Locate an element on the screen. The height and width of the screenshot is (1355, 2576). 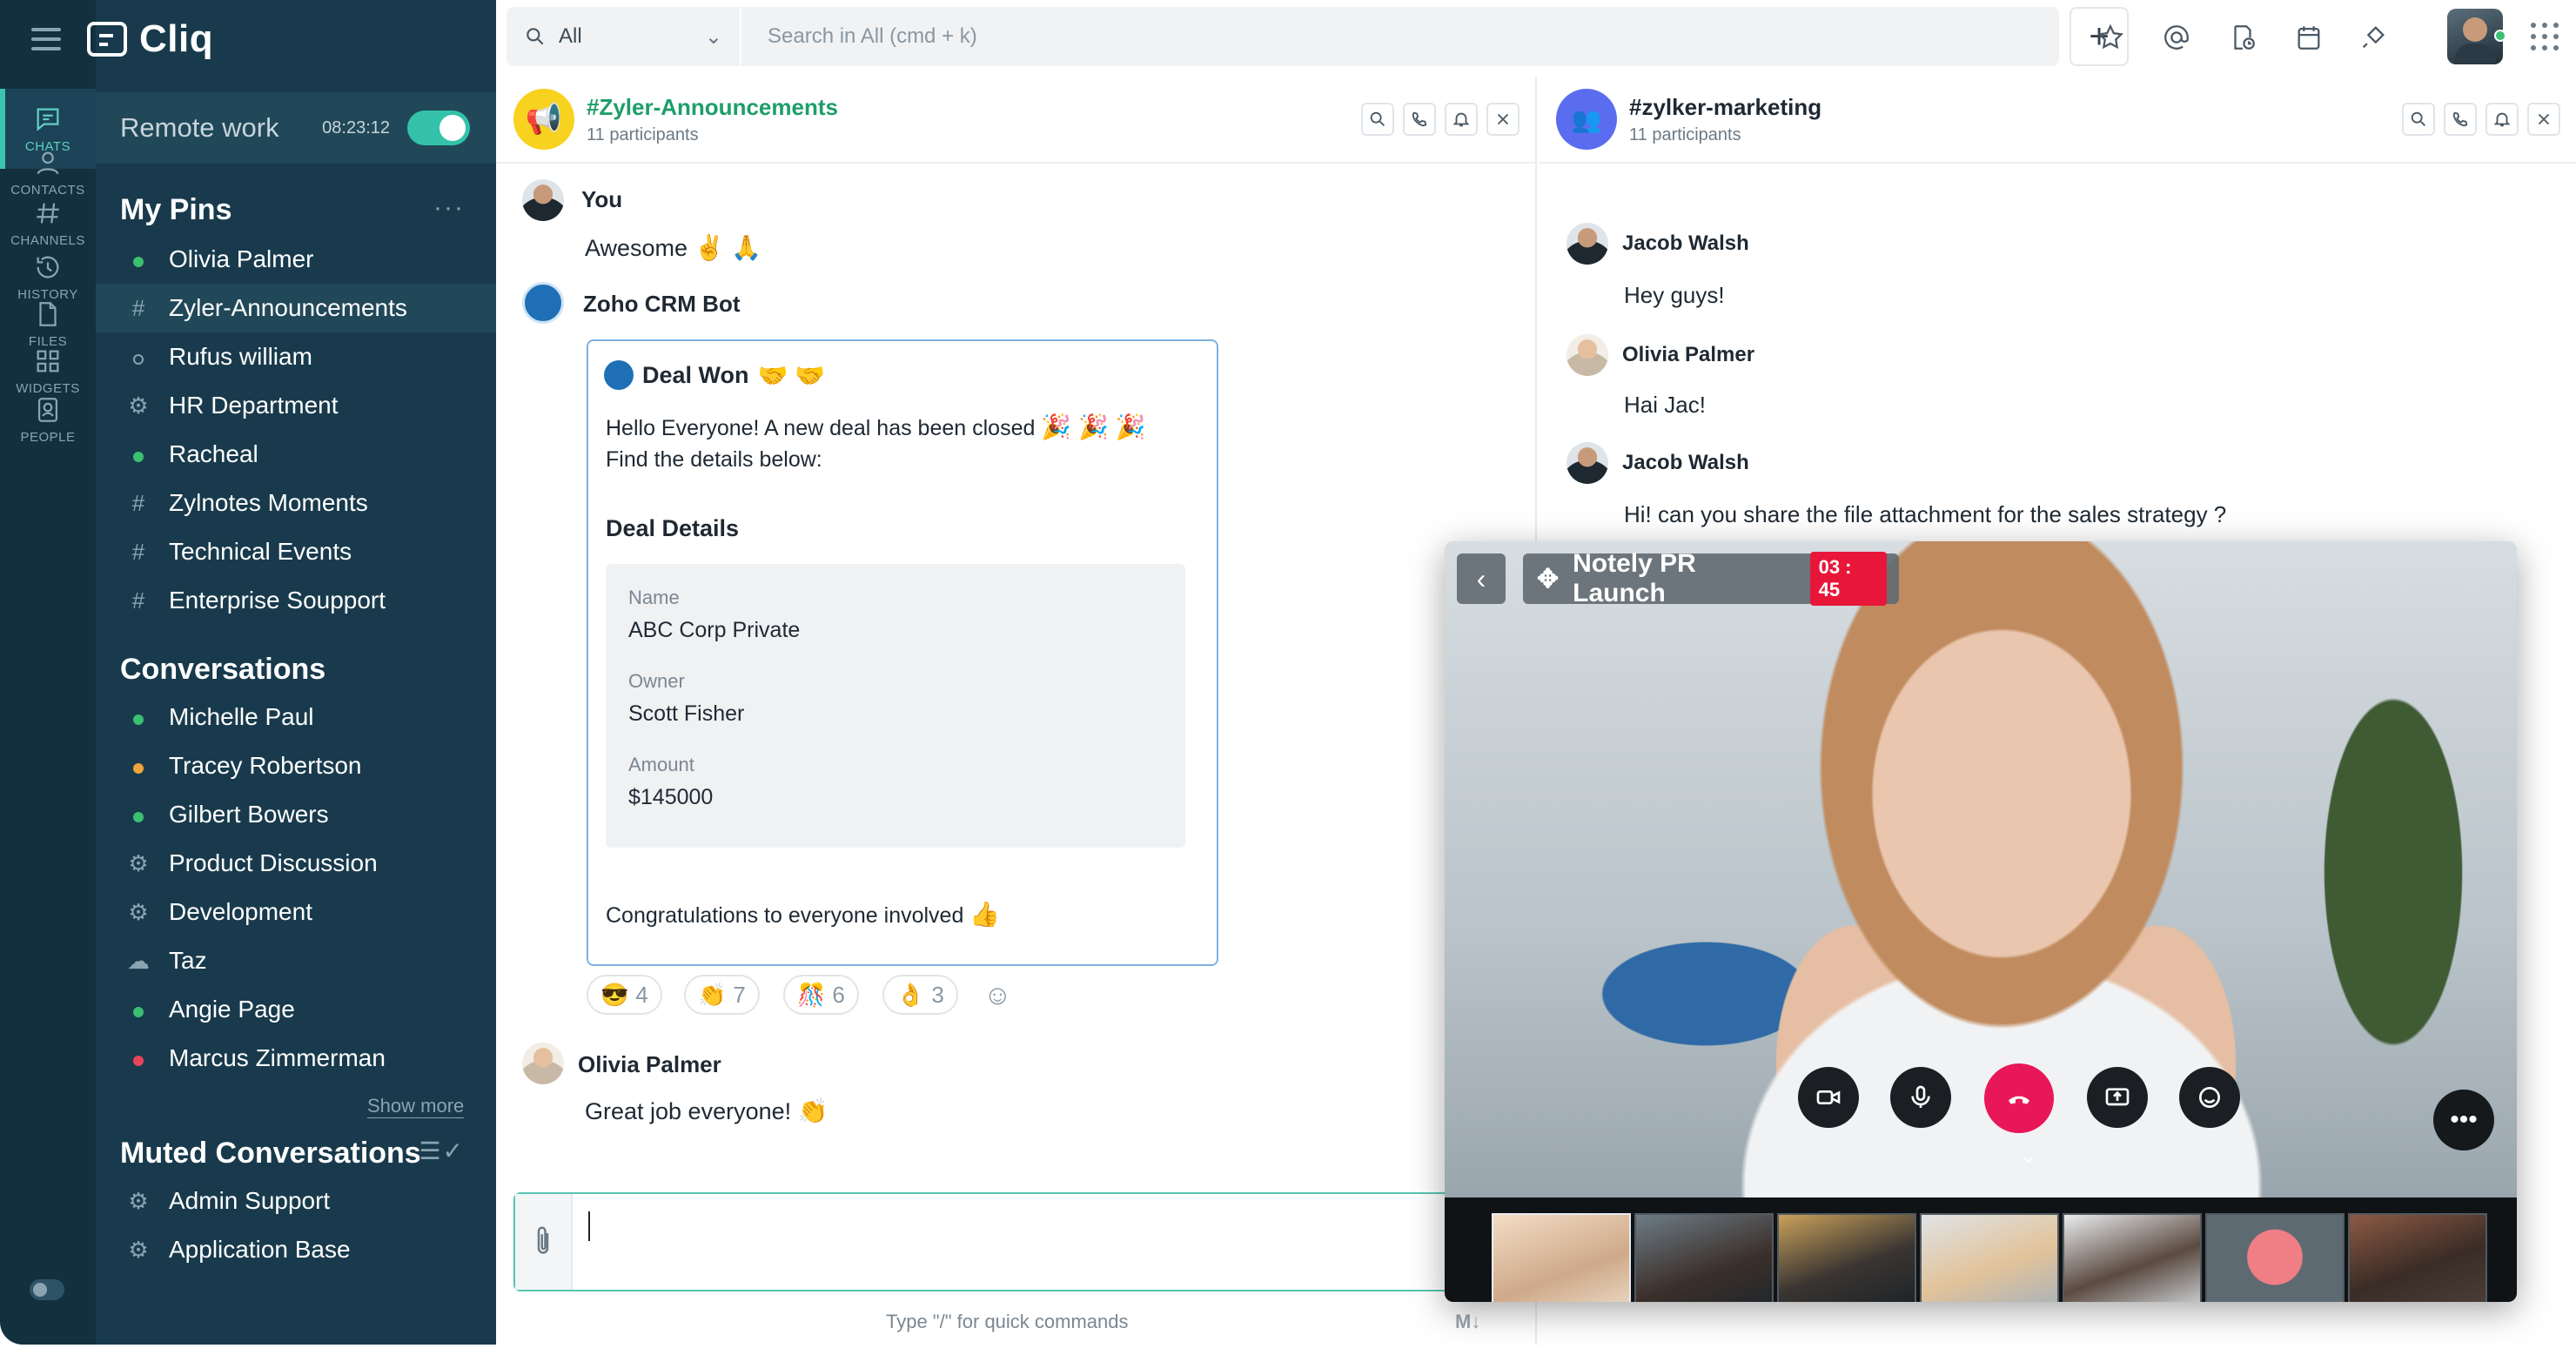
list-item: # Zylnotes Moments is located at coordinates (296, 503).